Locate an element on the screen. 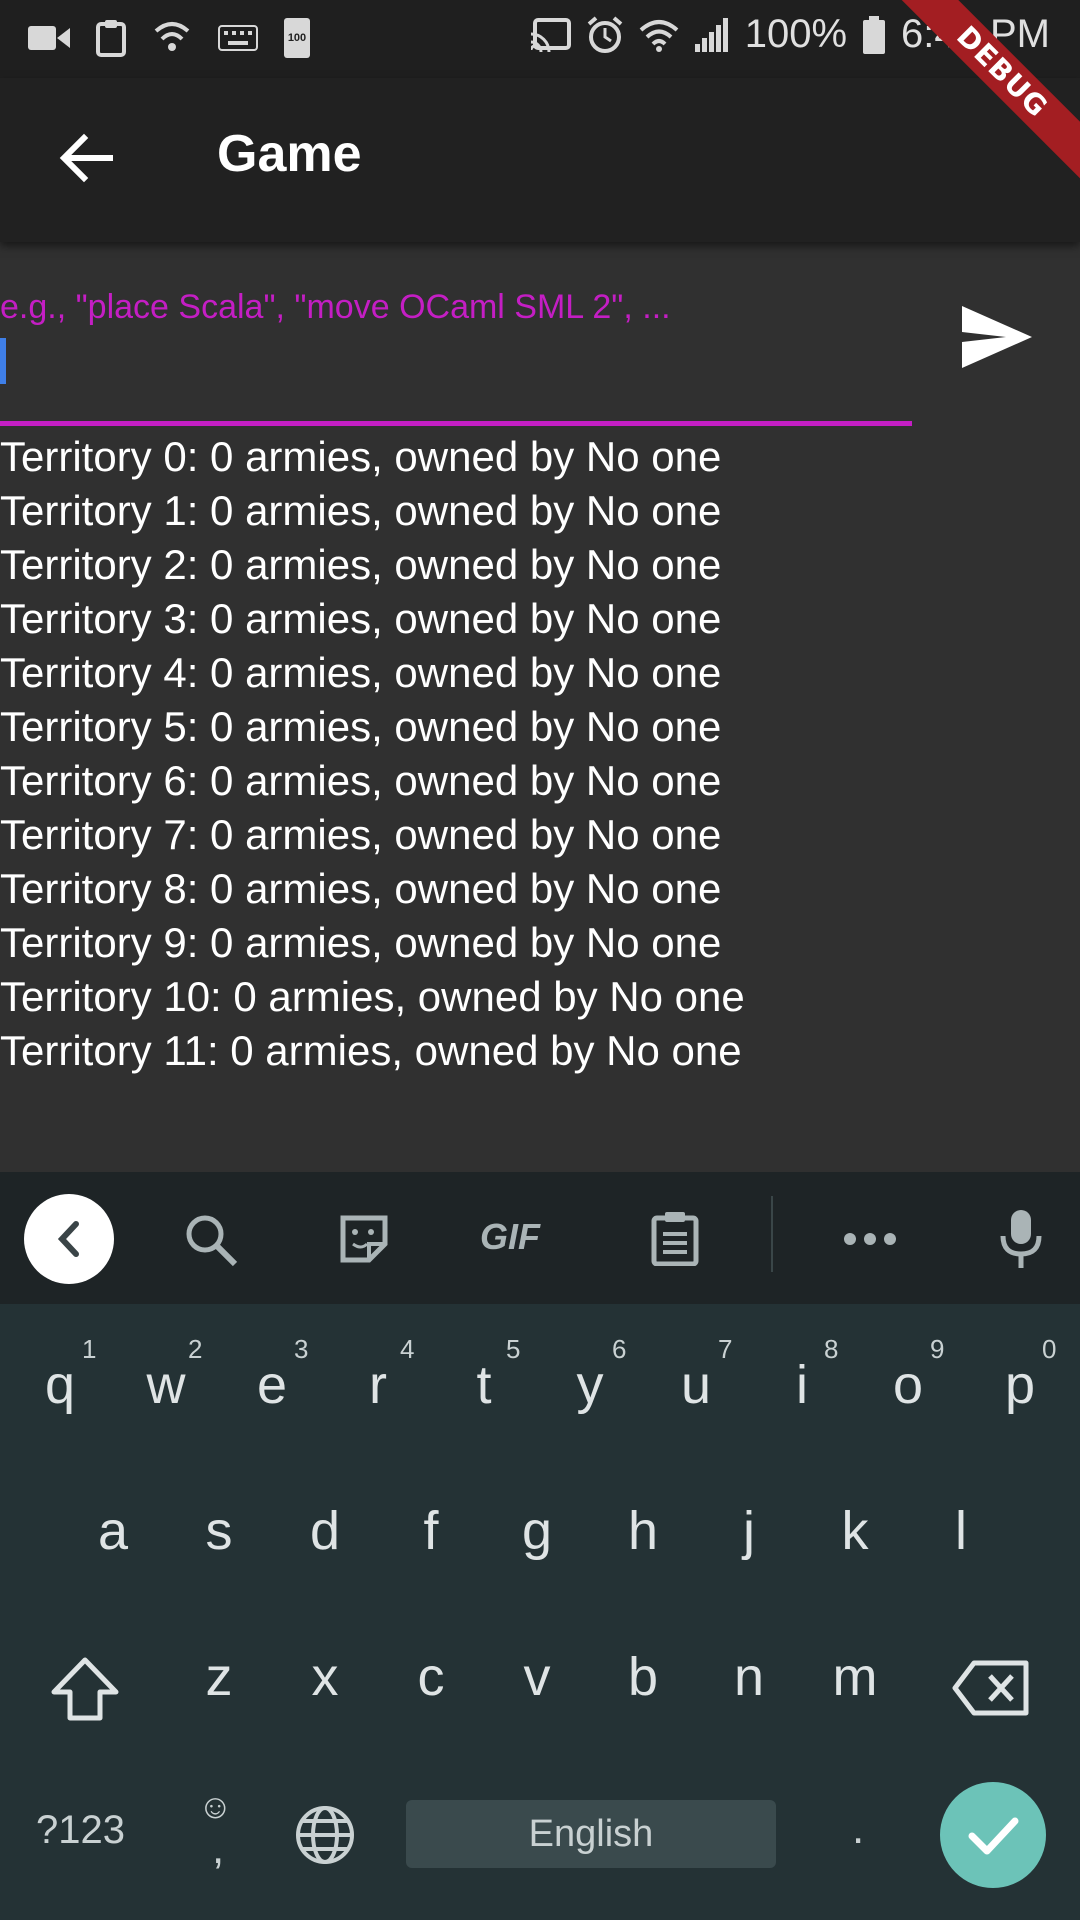  gif-button: GIF is located at coordinates (510, 1237).